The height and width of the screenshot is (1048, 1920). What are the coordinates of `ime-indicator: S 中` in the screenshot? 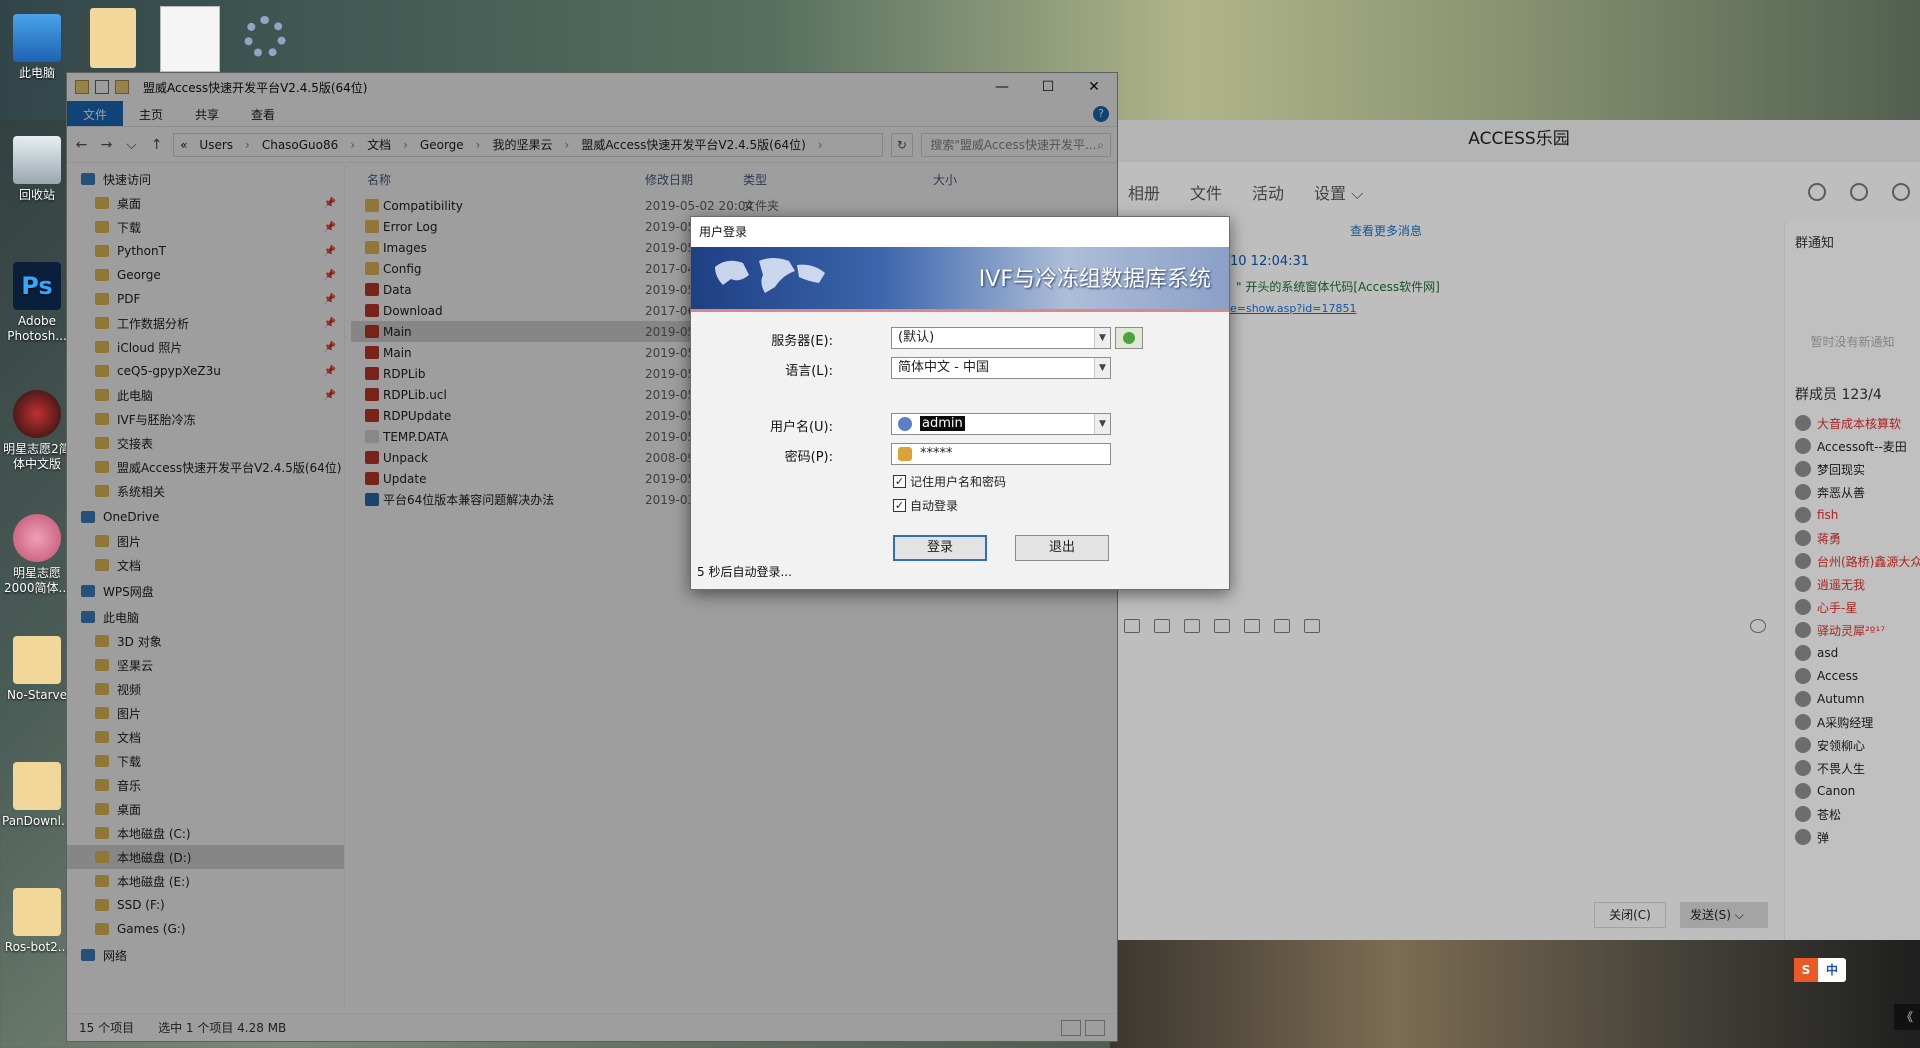 It's located at (1820, 970).